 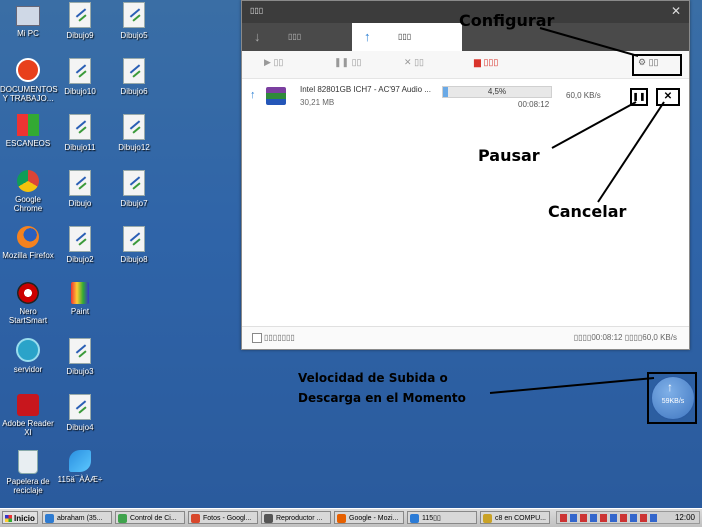 I want to click on desktop-icon-chrome: Google Chrome, so click(x=28, y=191).